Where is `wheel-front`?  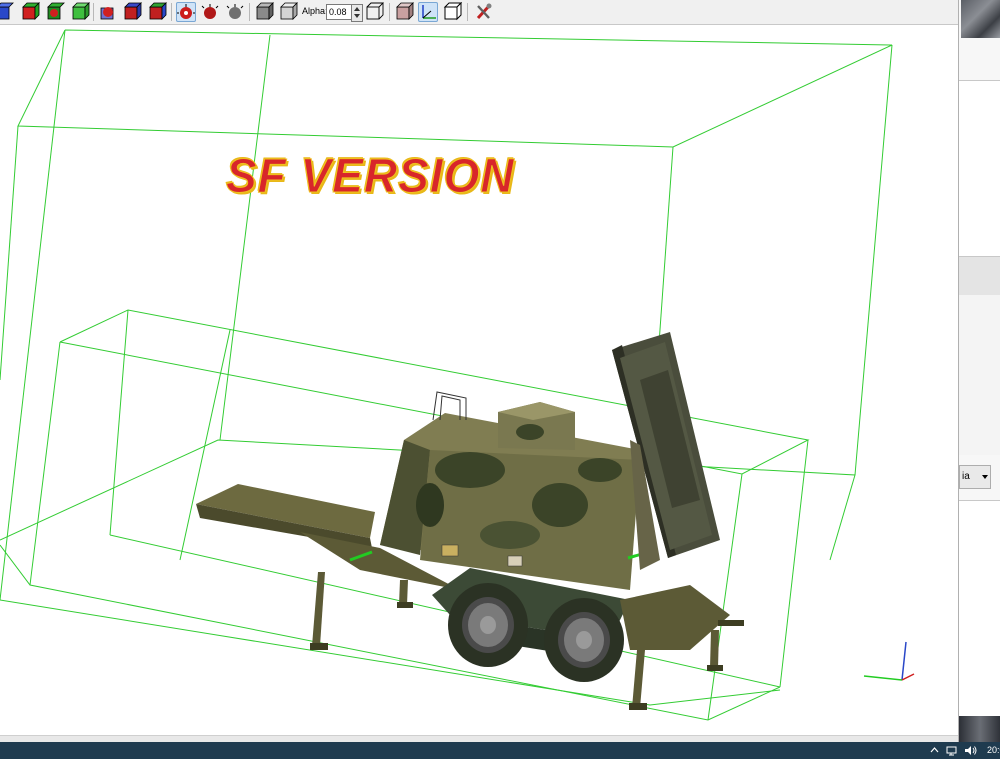
wheel-front is located at coordinates (488, 625).